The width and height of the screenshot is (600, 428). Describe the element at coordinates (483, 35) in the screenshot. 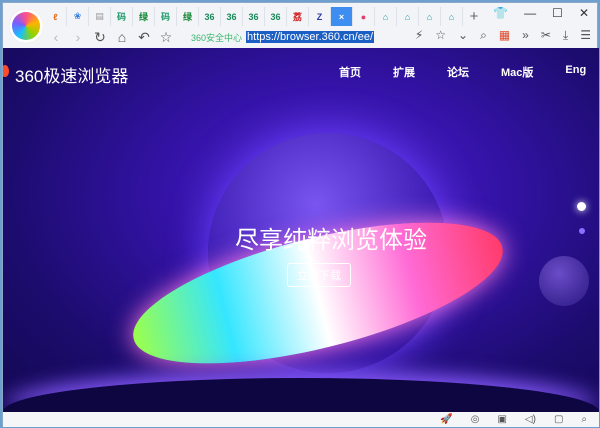

I see `search-icon: ⌕` at that location.